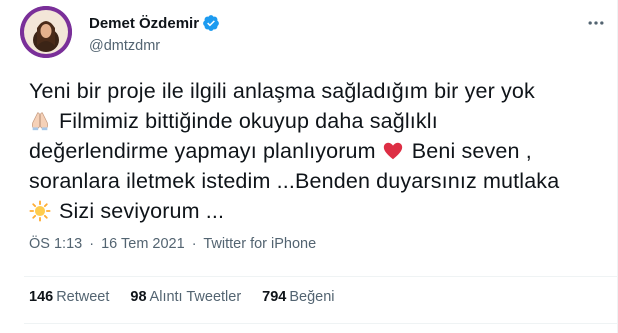  Describe the element at coordinates (40, 121) in the screenshot. I see `folded-hands-emoji-icon` at that location.